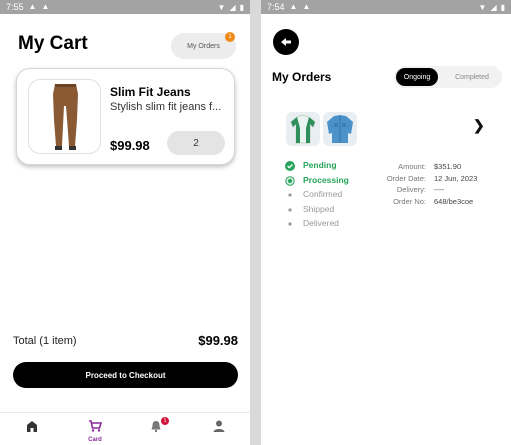 The image size is (511, 445). Describe the element at coordinates (45, 341) in the screenshot. I see `total-label: Total (1 item)` at that location.